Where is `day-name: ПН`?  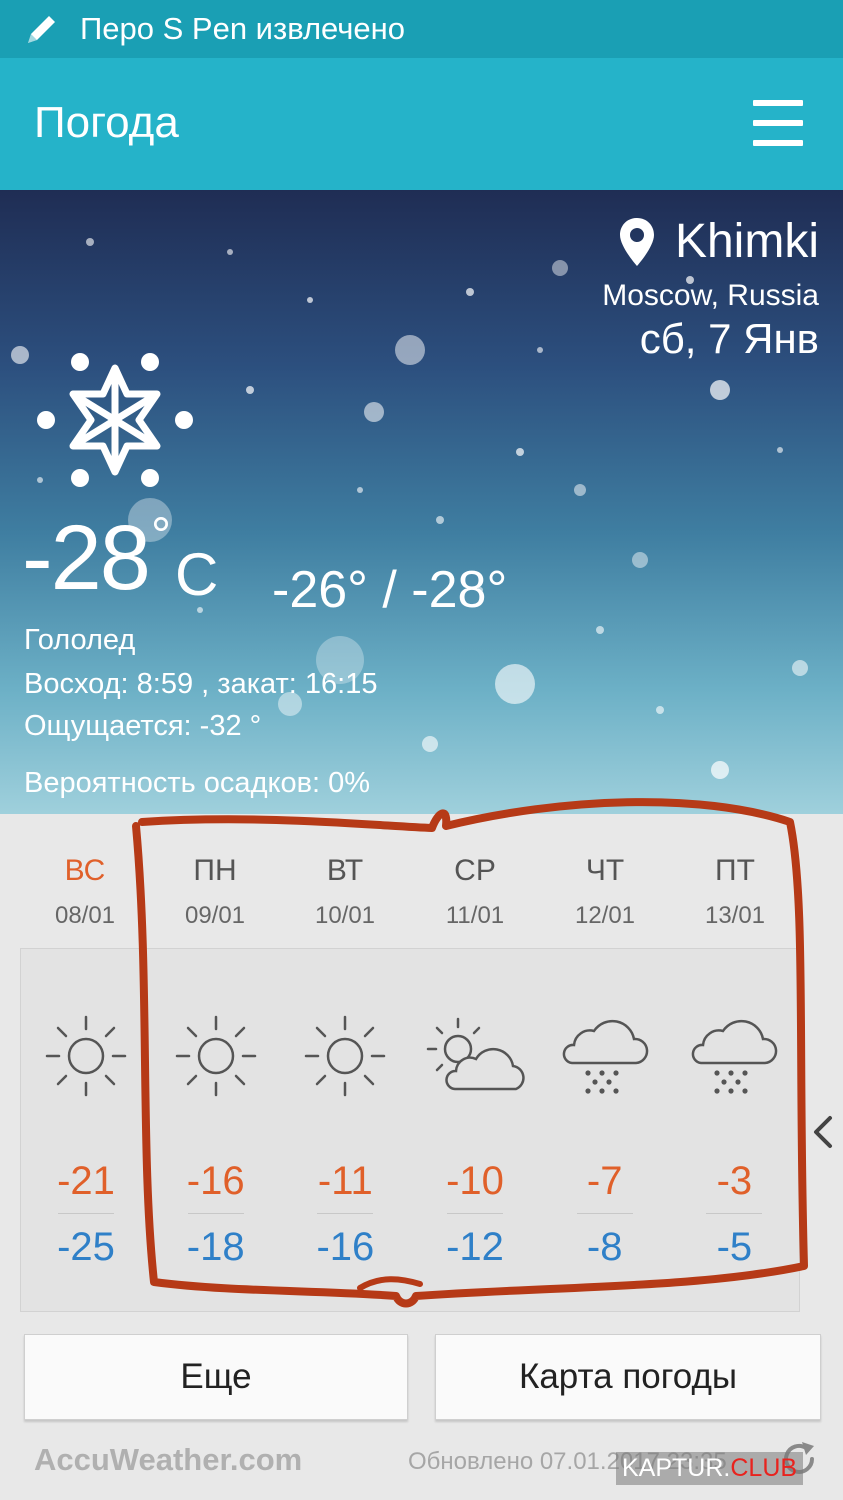 day-name: ПН is located at coordinates (215, 870).